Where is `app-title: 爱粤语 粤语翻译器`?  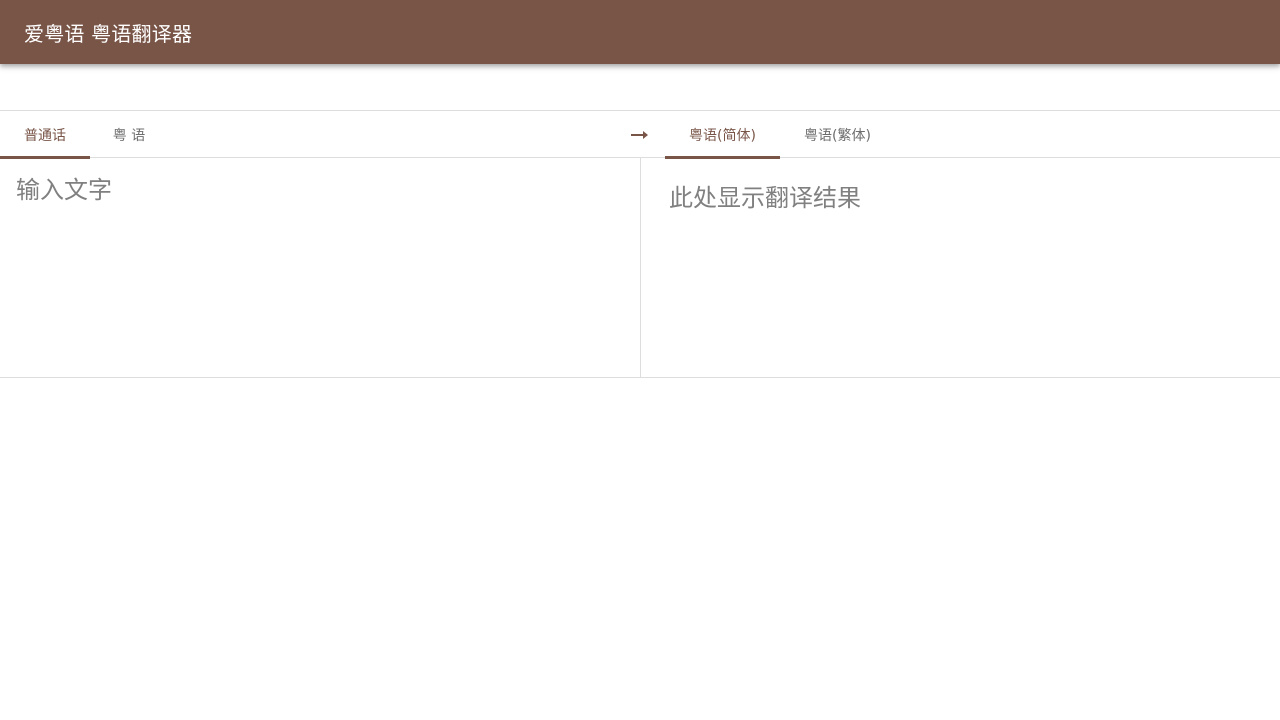
app-title: 爱粤语 粤语翻译器 is located at coordinates (108, 33).